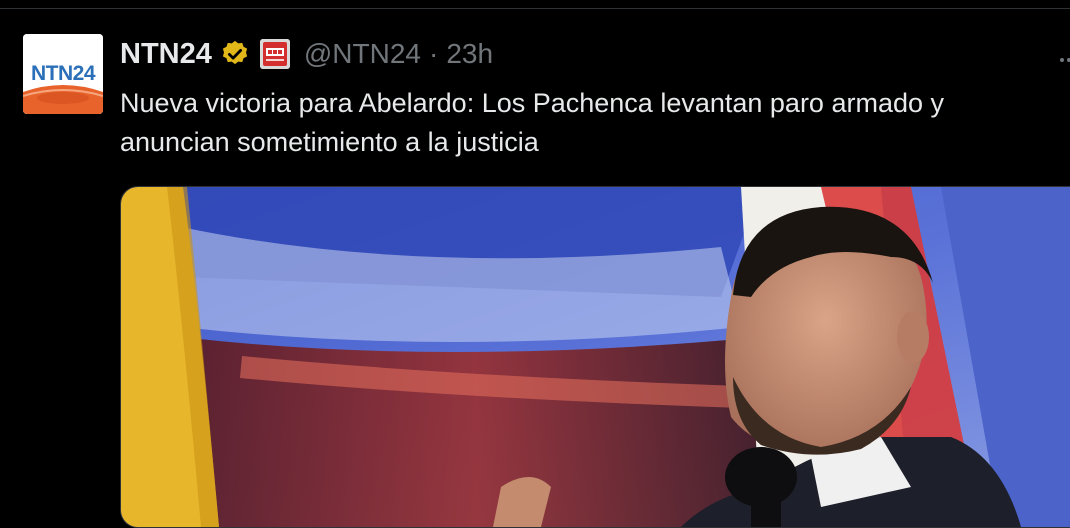 This screenshot has height=528, width=1070. What do you see at coordinates (235, 54) in the screenshot?
I see `gold-verified-icon` at bounding box center [235, 54].